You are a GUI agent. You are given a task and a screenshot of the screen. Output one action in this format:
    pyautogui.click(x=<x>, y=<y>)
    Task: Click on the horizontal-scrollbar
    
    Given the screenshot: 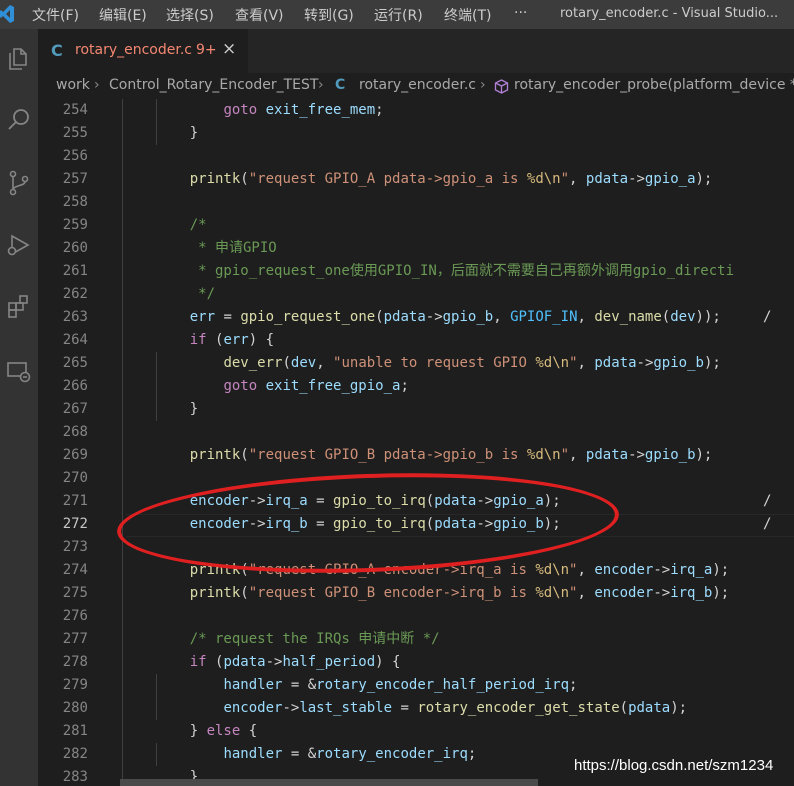 What is the action you would take?
    pyautogui.click(x=329, y=782)
    